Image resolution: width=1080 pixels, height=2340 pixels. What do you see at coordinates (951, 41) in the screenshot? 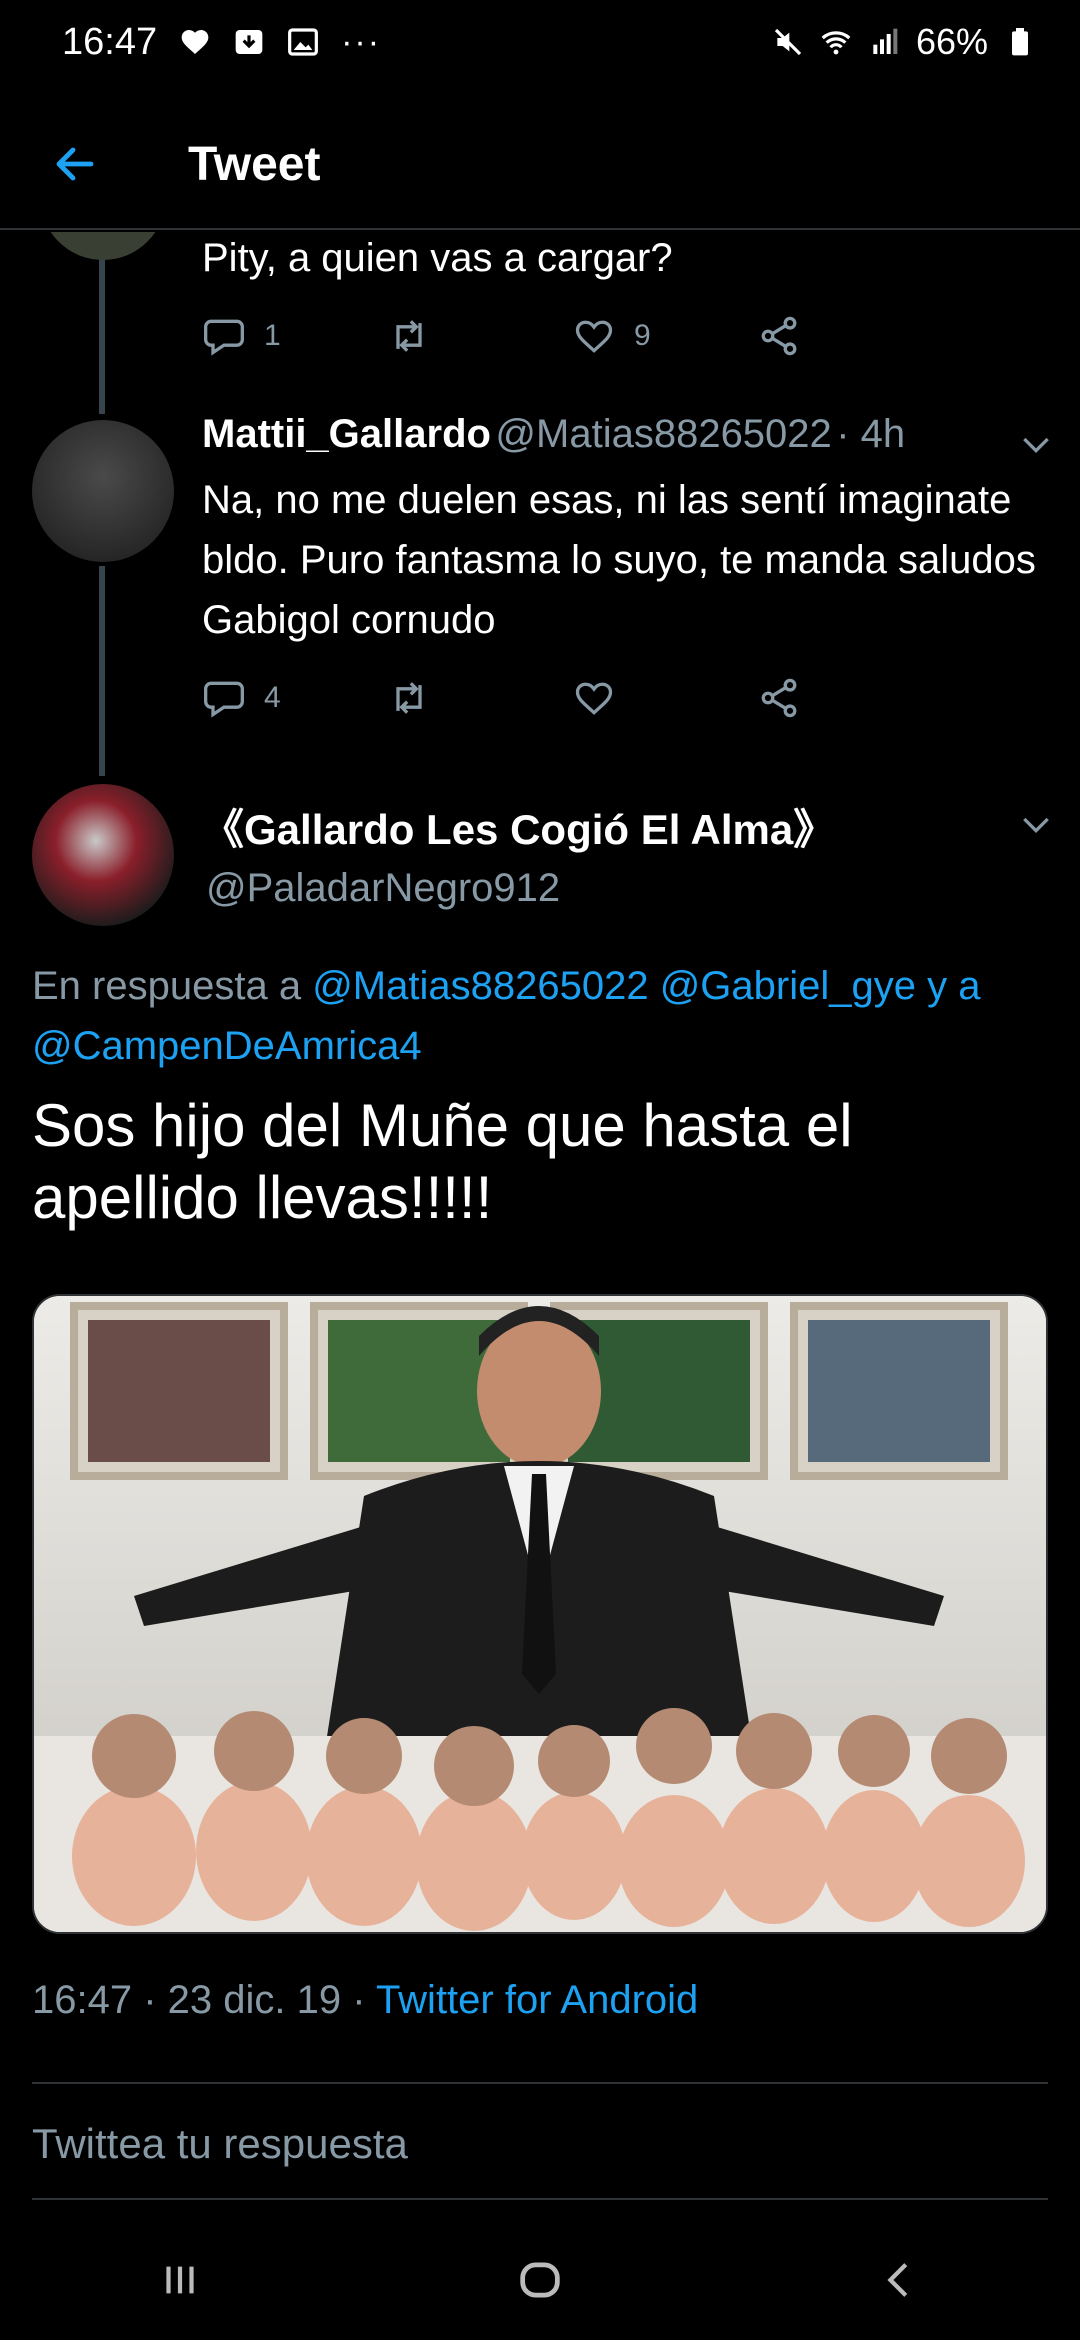
I see `battery-percent: 66%` at bounding box center [951, 41].